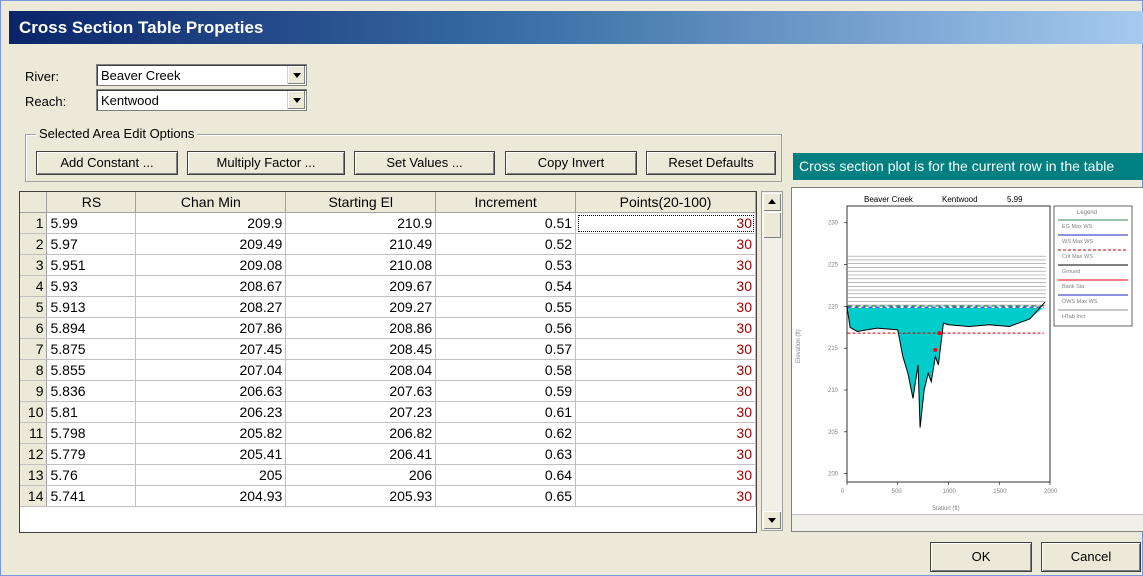  What do you see at coordinates (211, 244) in the screenshot?
I see `cell-chan-min: 209.49` at bounding box center [211, 244].